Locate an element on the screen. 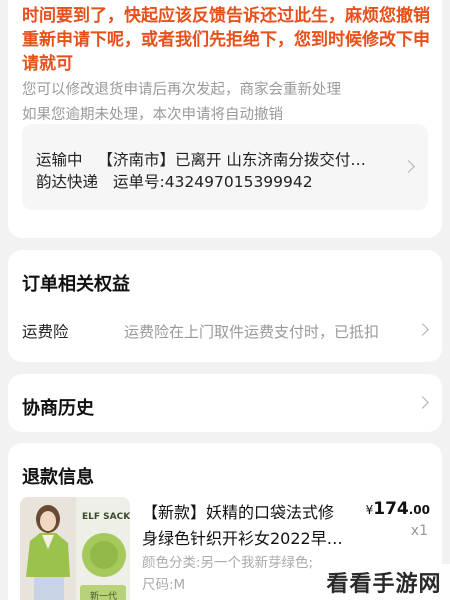 The height and width of the screenshot is (600, 450). watermark-text: 看看手游网 is located at coordinates (384, 584).